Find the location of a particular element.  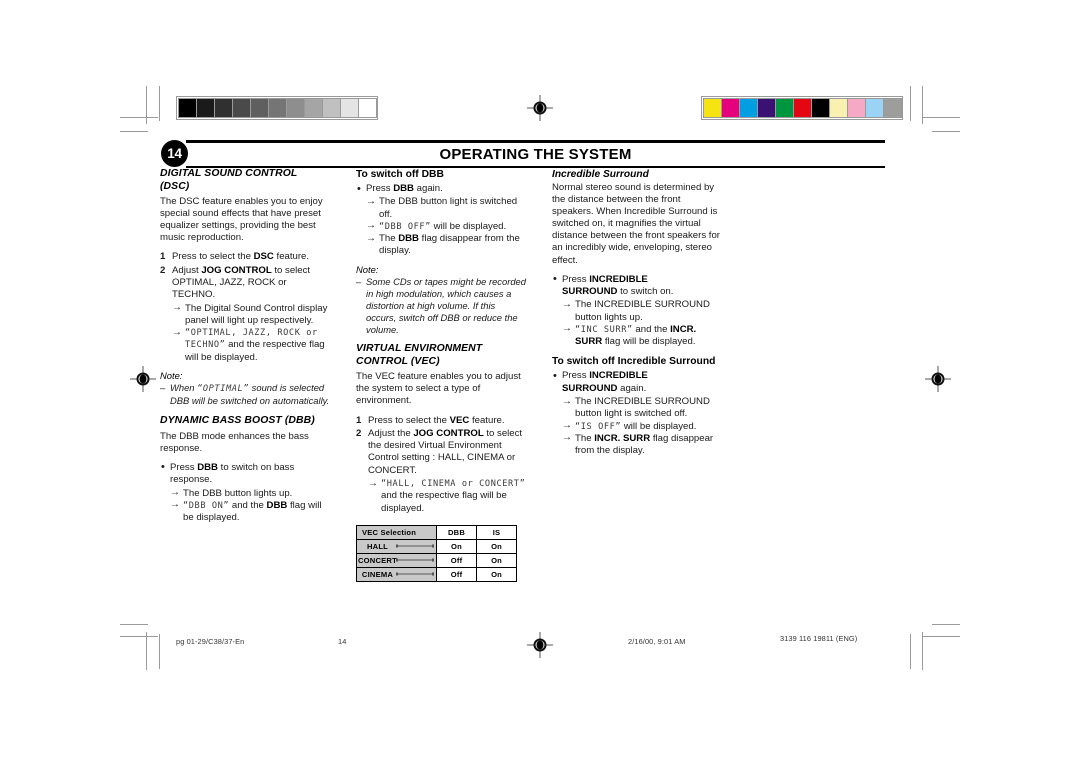

dbb-off-result-2: → “DBB OFF” will be displayed. is located at coordinates (447, 226).